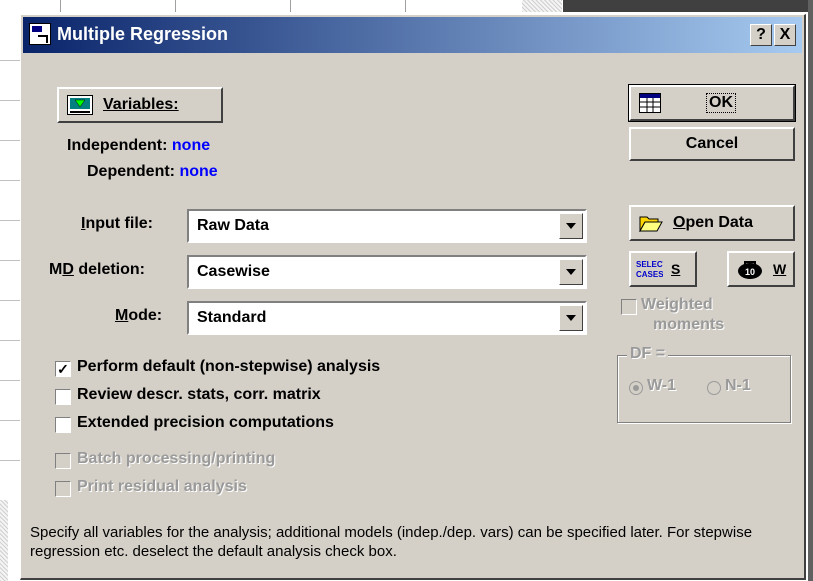 The height and width of the screenshot is (581, 813). What do you see at coordinates (571, 226) in the screenshot?
I see `input-file-dropdown-arrow-icon` at bounding box center [571, 226].